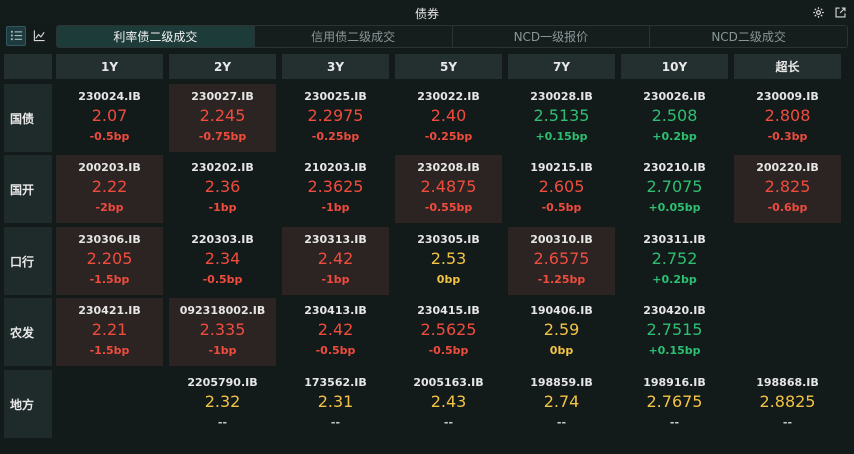 This screenshot has height=454, width=854. I want to click on quote-cell: 230210.IB 2.7075 +0.05bp, so click(674, 189).